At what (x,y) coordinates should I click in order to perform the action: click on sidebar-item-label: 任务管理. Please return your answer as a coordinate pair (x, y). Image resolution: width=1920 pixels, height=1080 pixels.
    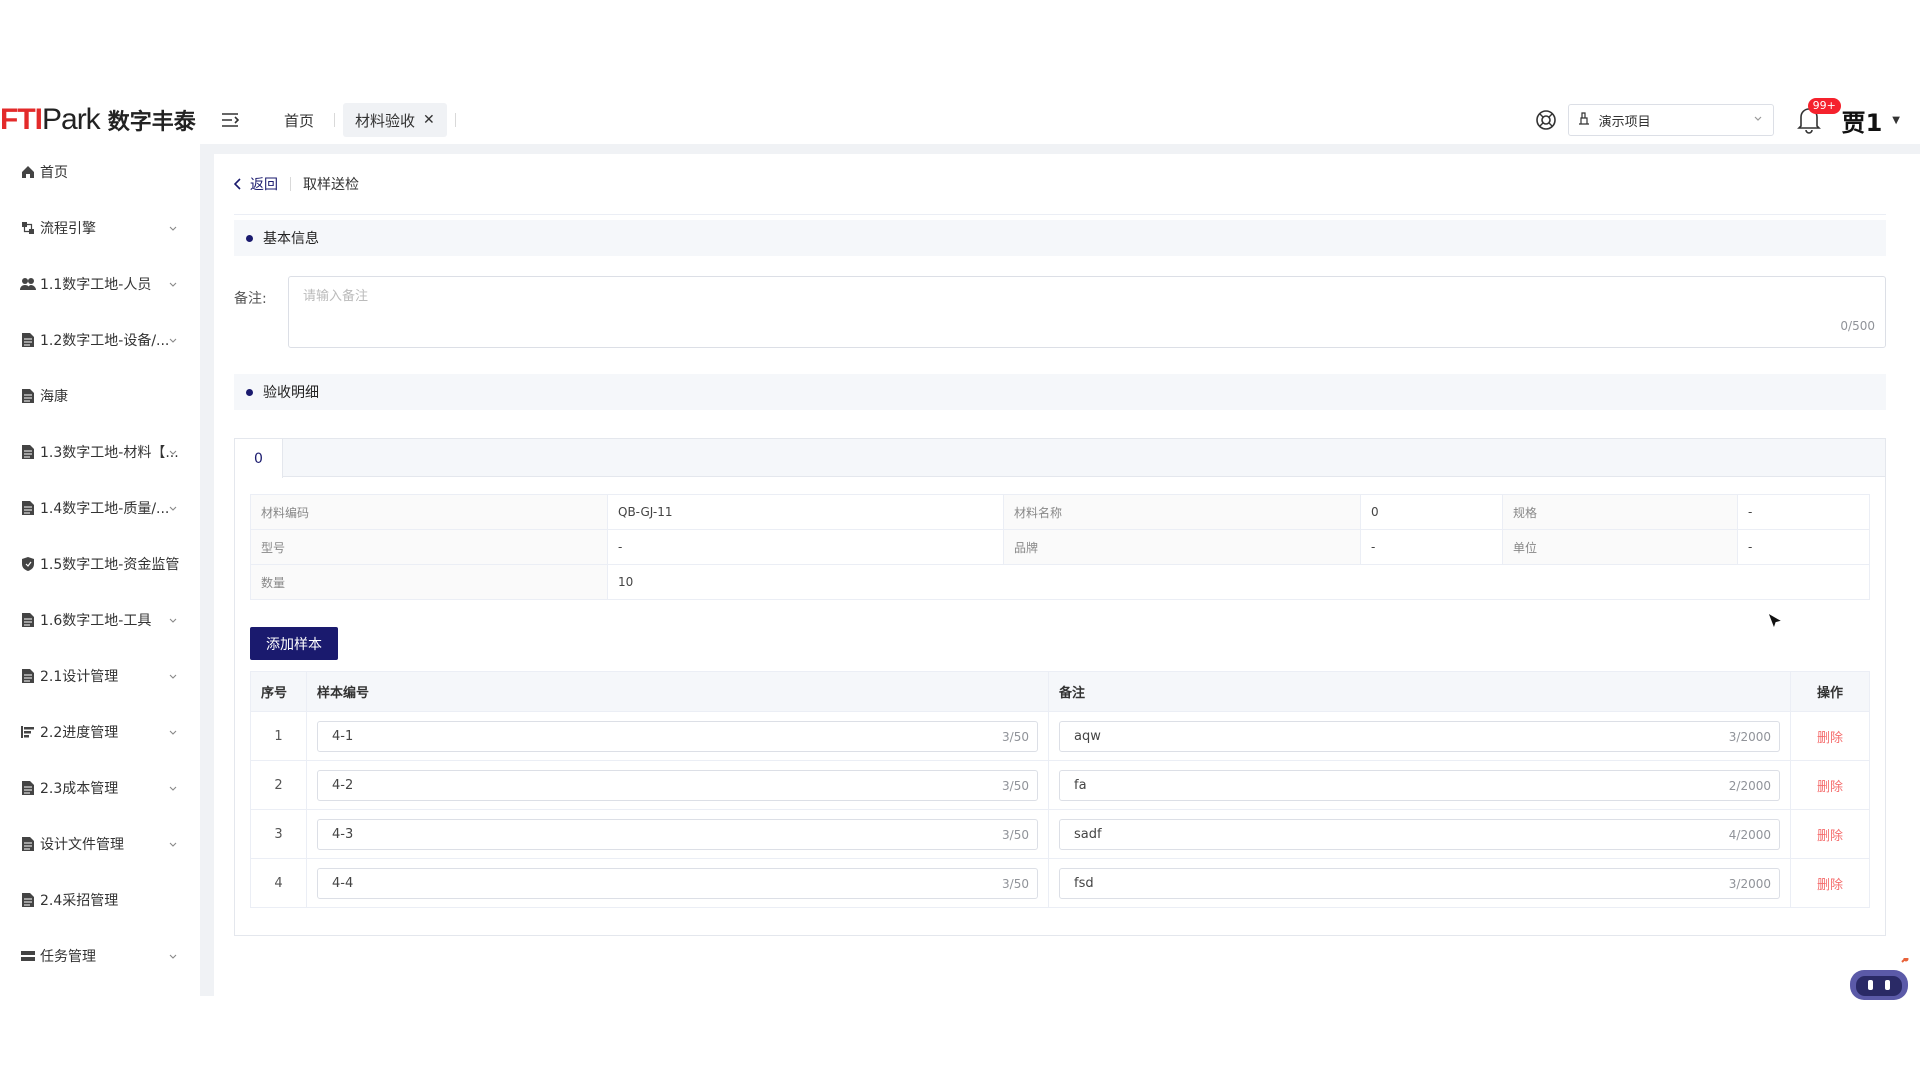
    Looking at the image, I should click on (68, 957).